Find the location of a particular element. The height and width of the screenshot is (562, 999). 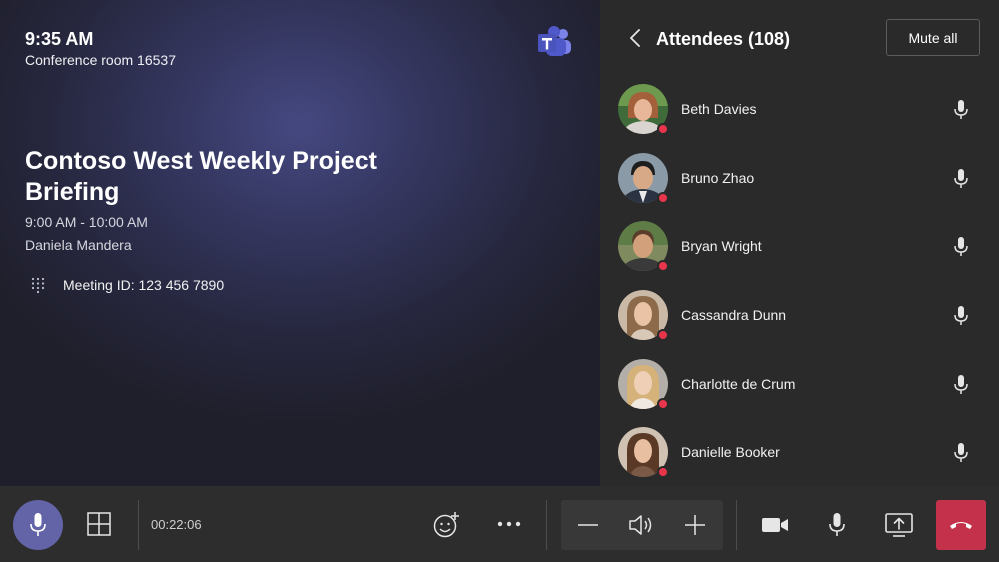

share-screen-icon is located at coordinates (899, 525).